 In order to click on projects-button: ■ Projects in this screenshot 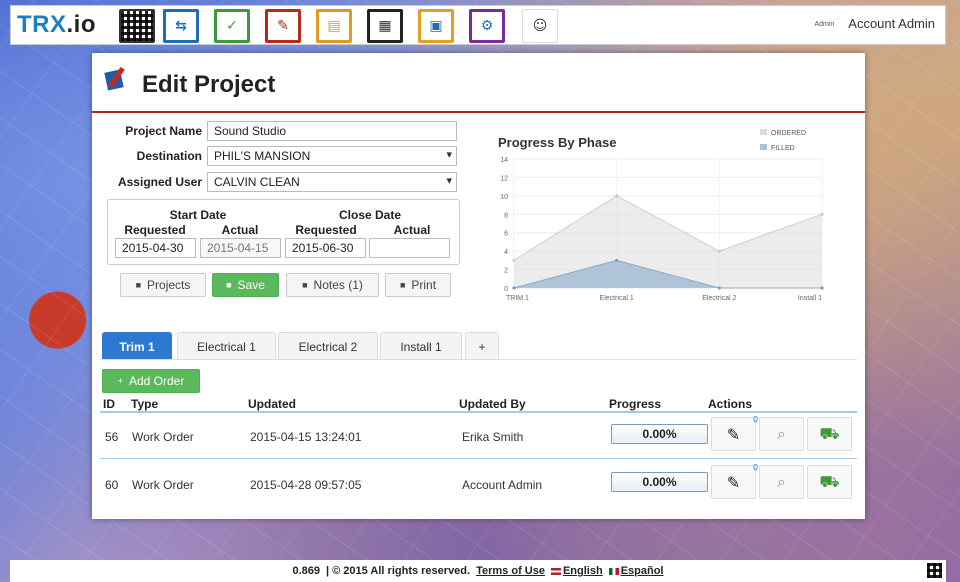, I will do `click(163, 285)`.